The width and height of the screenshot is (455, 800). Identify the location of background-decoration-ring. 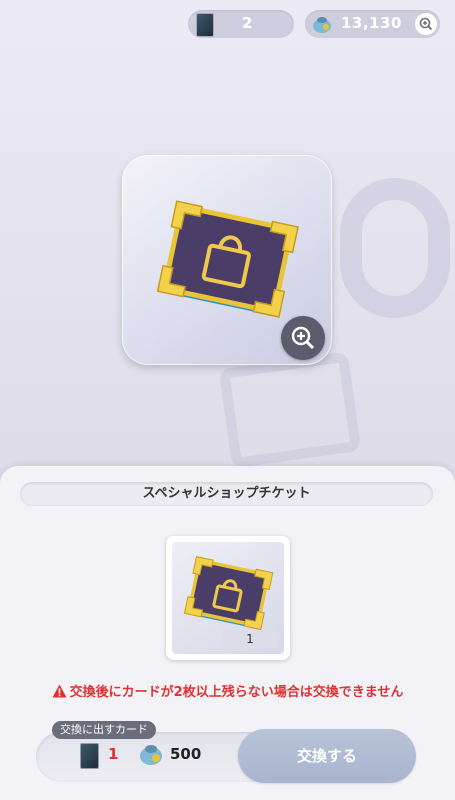
(395, 248).